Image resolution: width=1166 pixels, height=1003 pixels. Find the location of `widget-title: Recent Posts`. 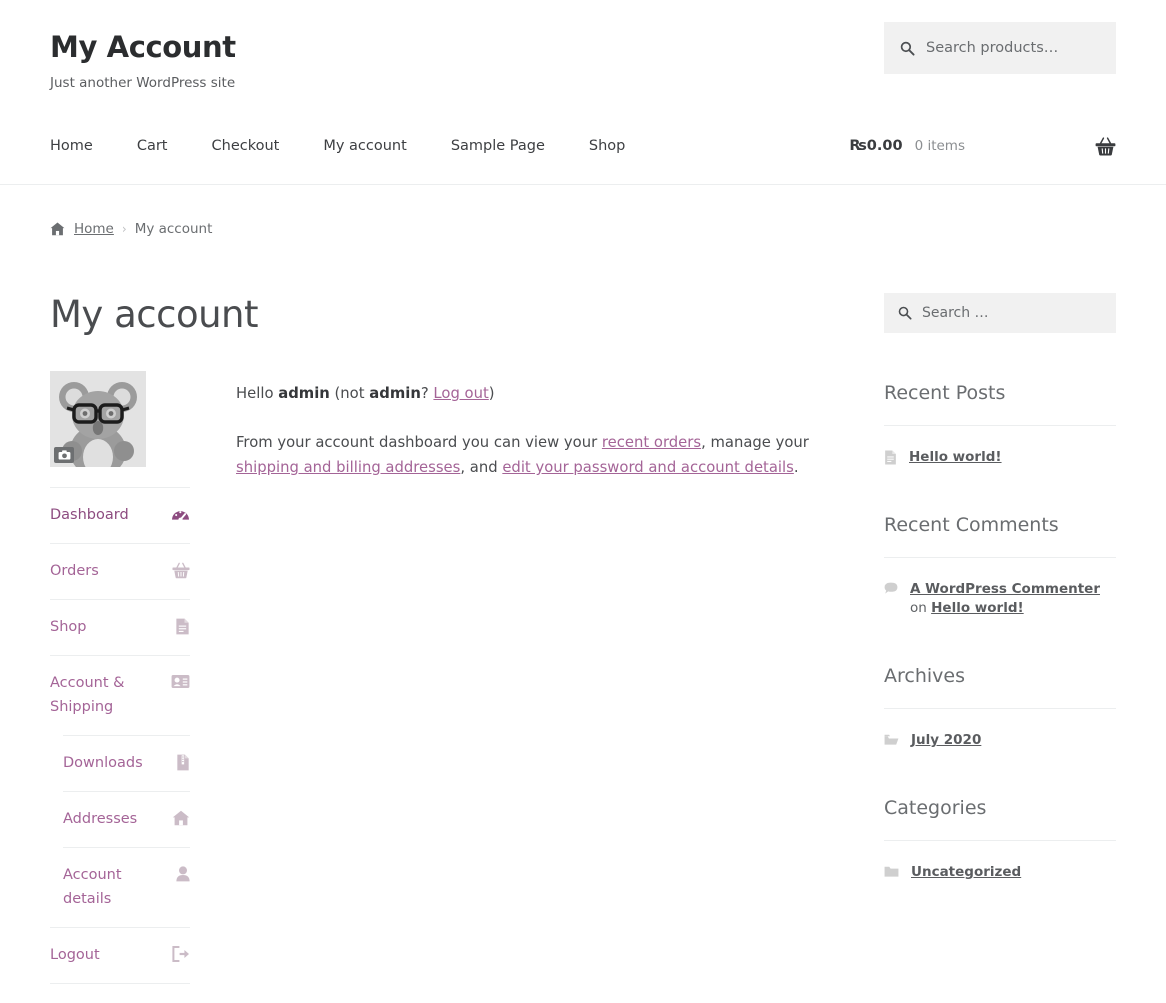

widget-title: Recent Posts is located at coordinates (945, 393).